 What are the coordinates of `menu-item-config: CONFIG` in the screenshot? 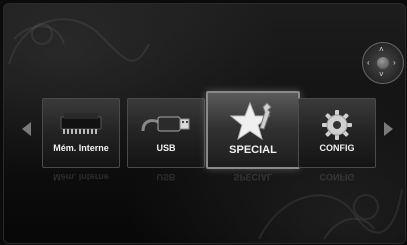 It's located at (337, 133).